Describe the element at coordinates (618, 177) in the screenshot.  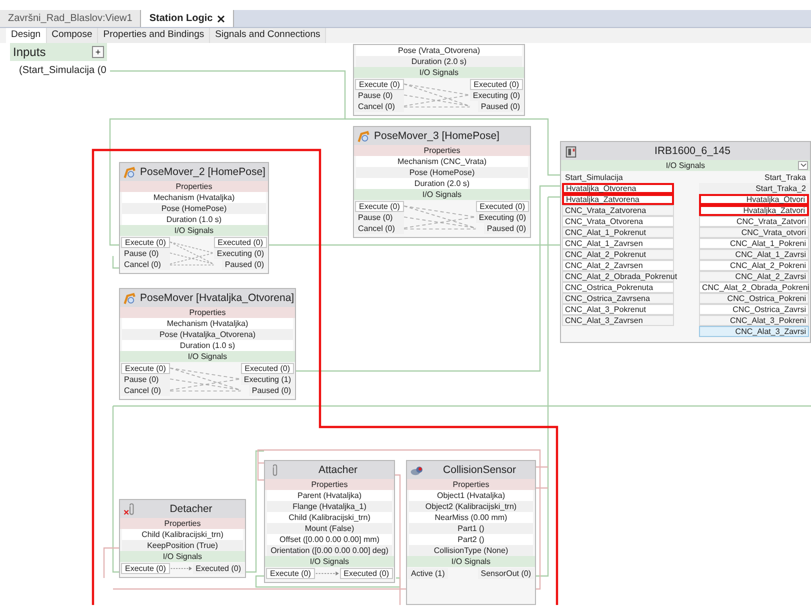
I see `controller-input-signal: Start_Simulacija` at that location.